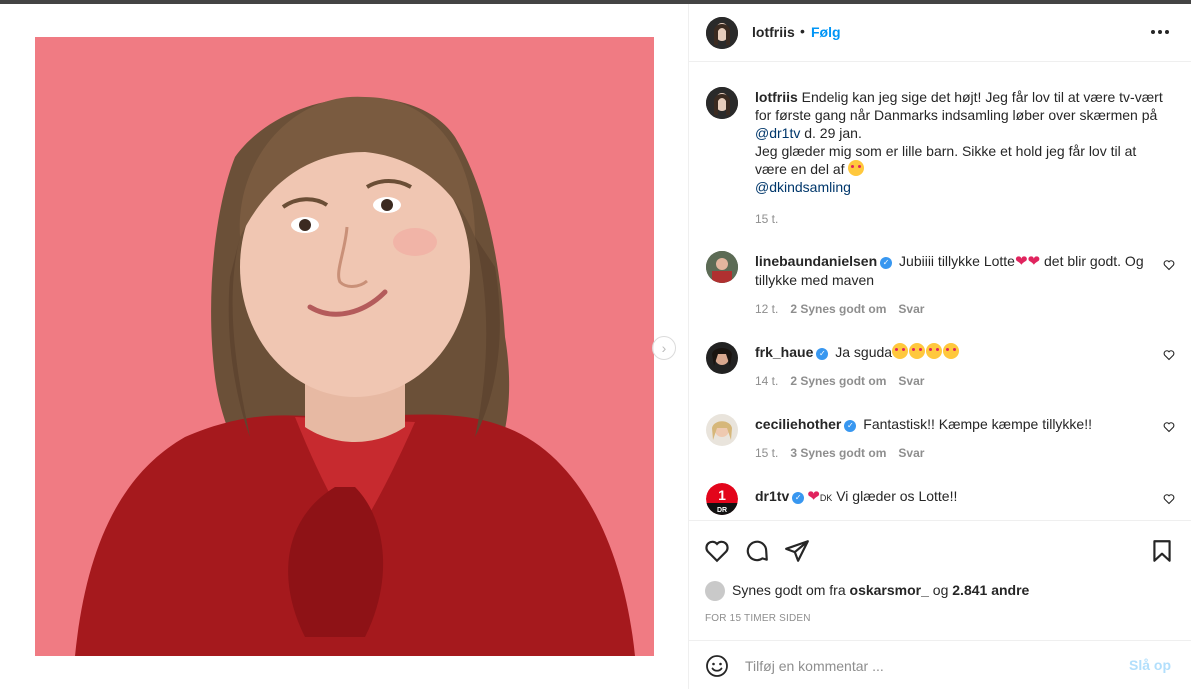  I want to click on dr-logo-avatar: 1 DR, so click(722, 499).